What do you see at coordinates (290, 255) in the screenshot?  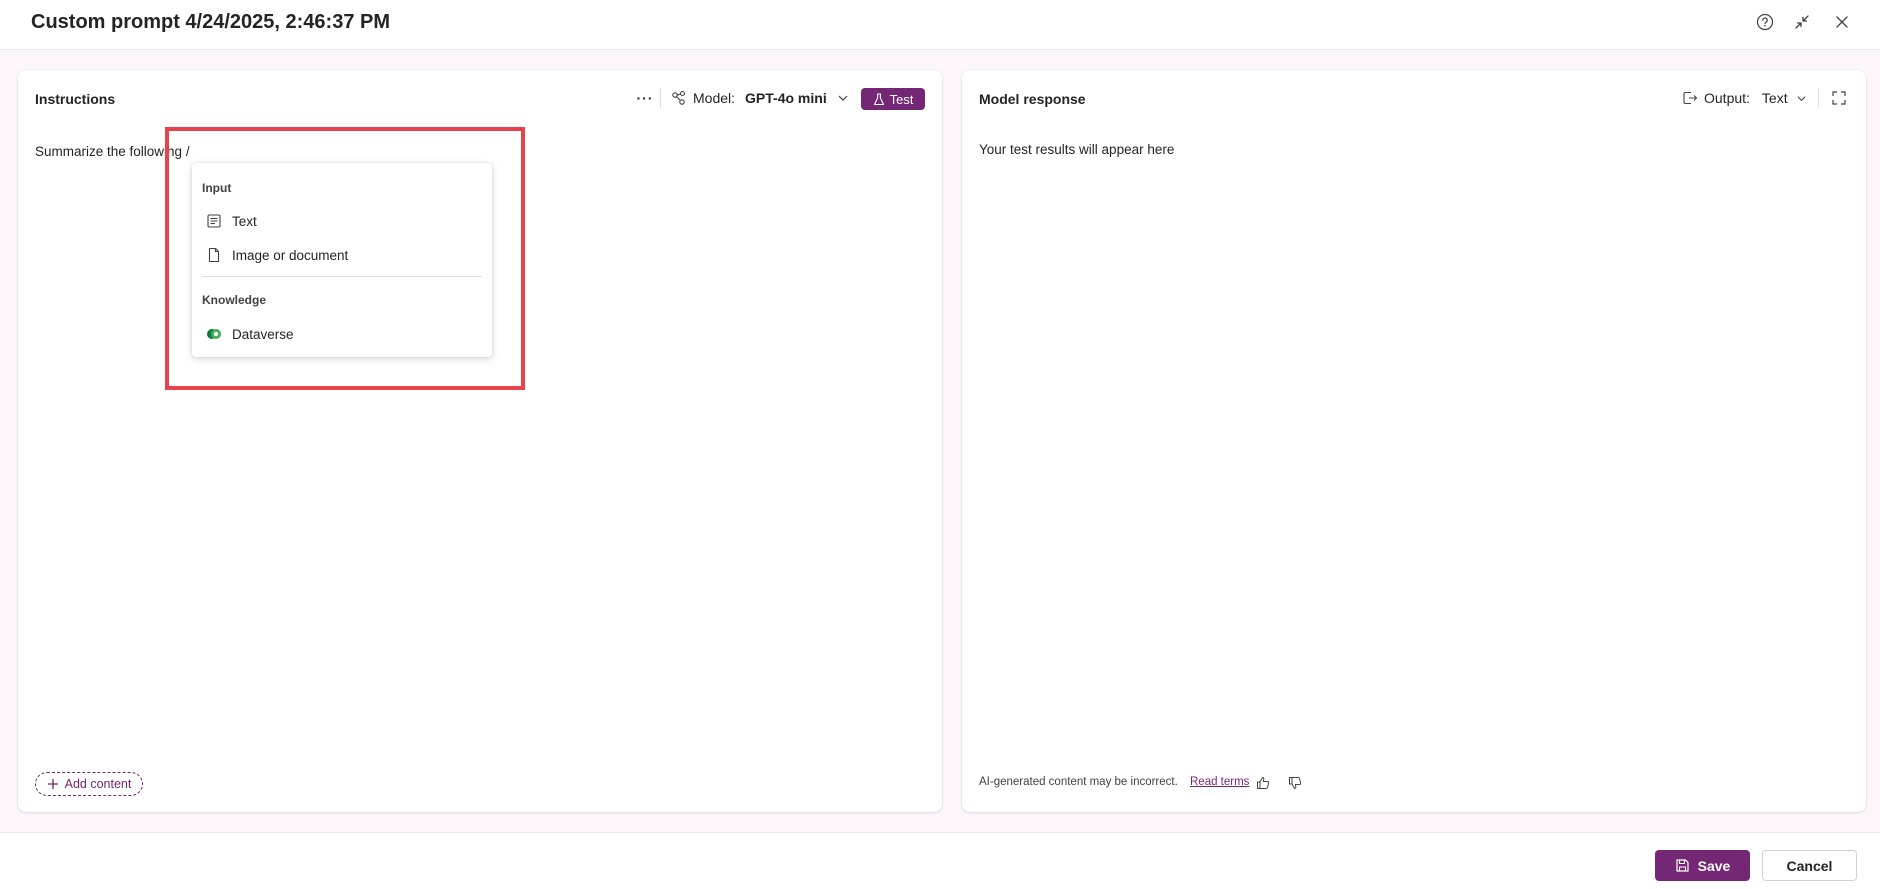 I see `menu-item-label: Image or document` at bounding box center [290, 255].